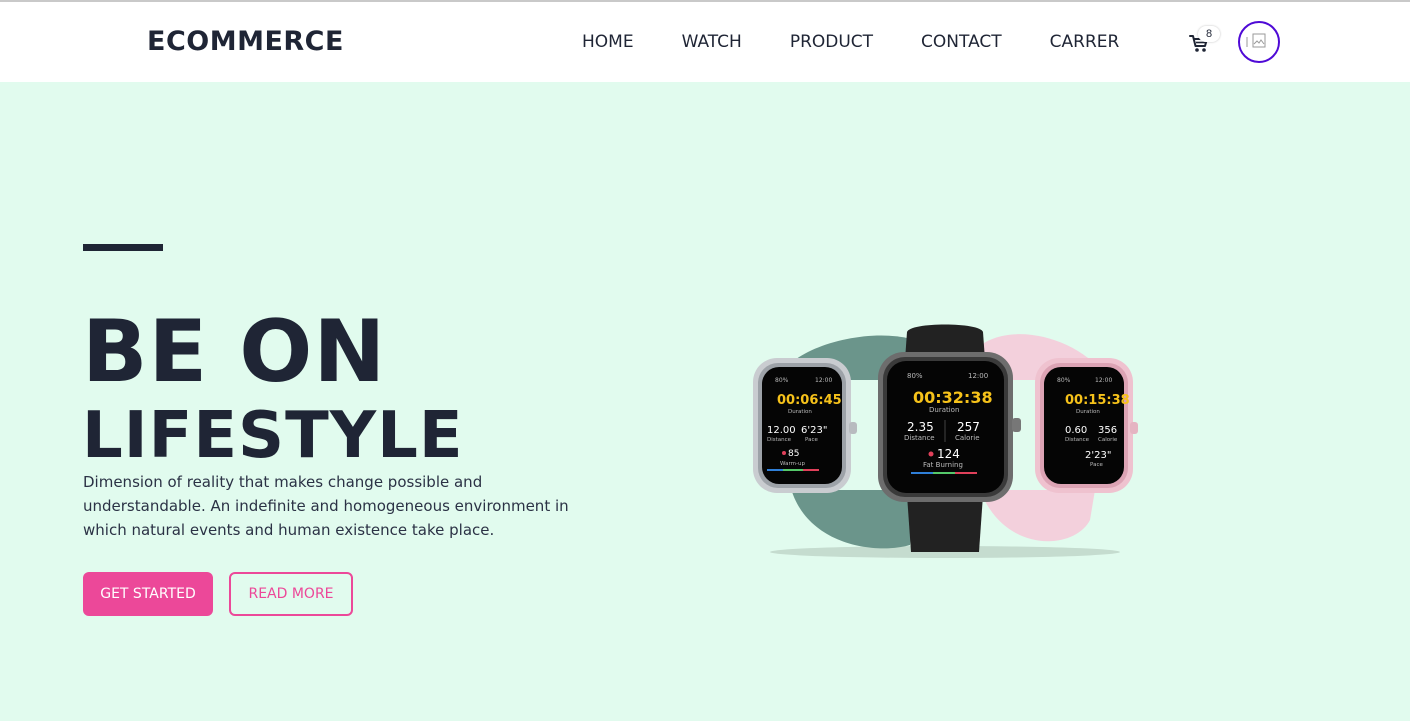  Describe the element at coordinates (608, 42) in the screenshot. I see `nav-home-link: HOME` at that location.